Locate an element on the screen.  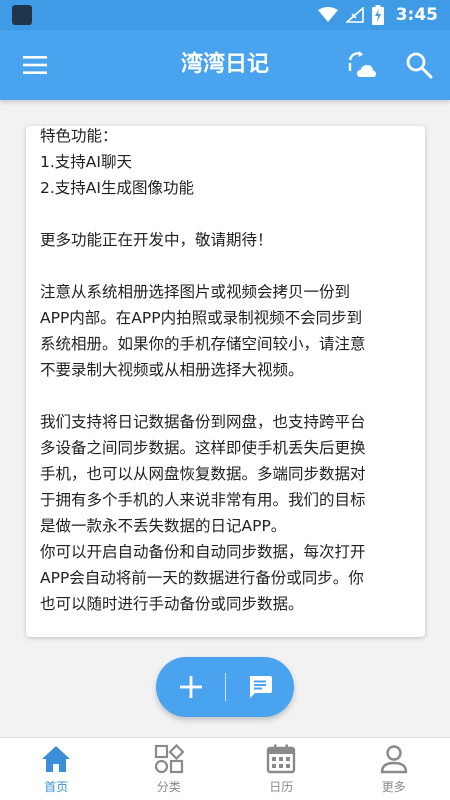
card-line: 不要录制大视频或从相册选择大视频。 is located at coordinates (172, 370).